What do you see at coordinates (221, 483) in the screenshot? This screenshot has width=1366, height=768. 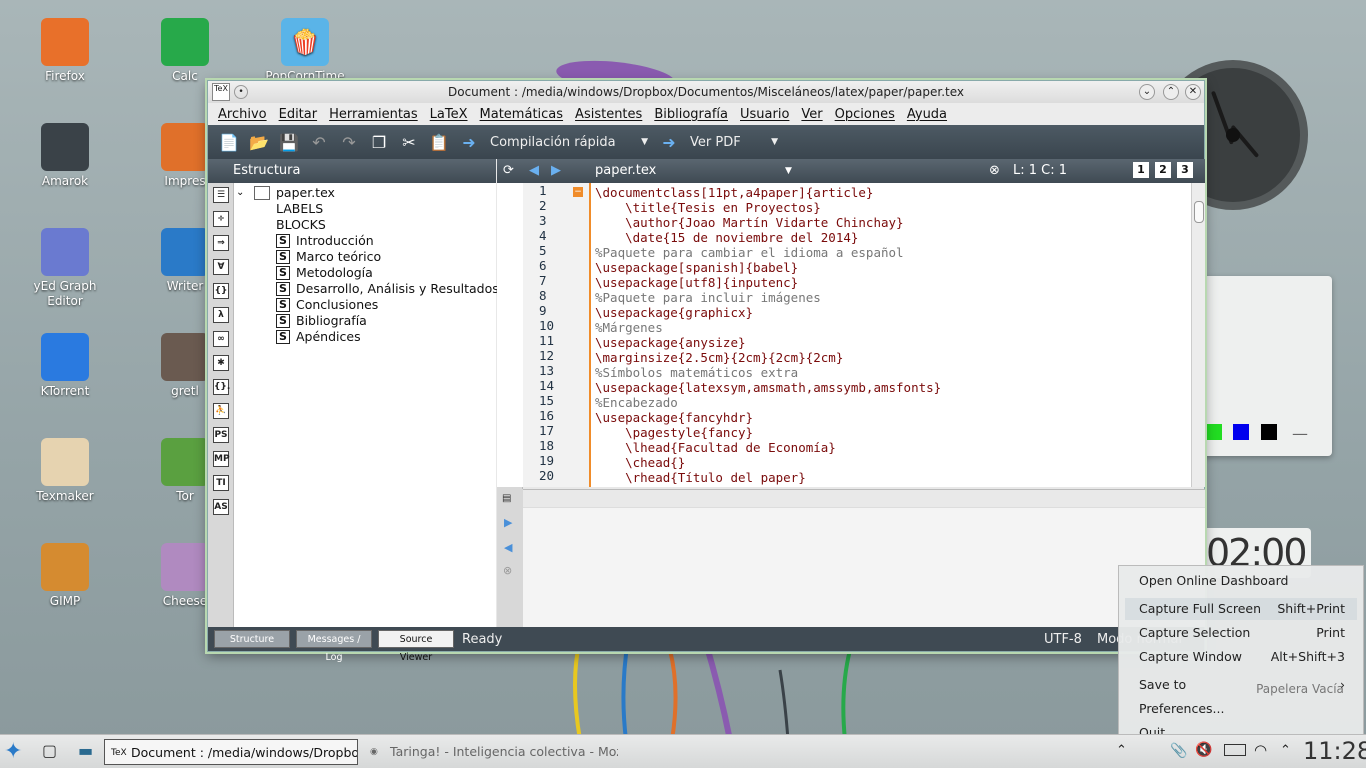 I see `symbol-panel-icon: TI` at bounding box center [221, 483].